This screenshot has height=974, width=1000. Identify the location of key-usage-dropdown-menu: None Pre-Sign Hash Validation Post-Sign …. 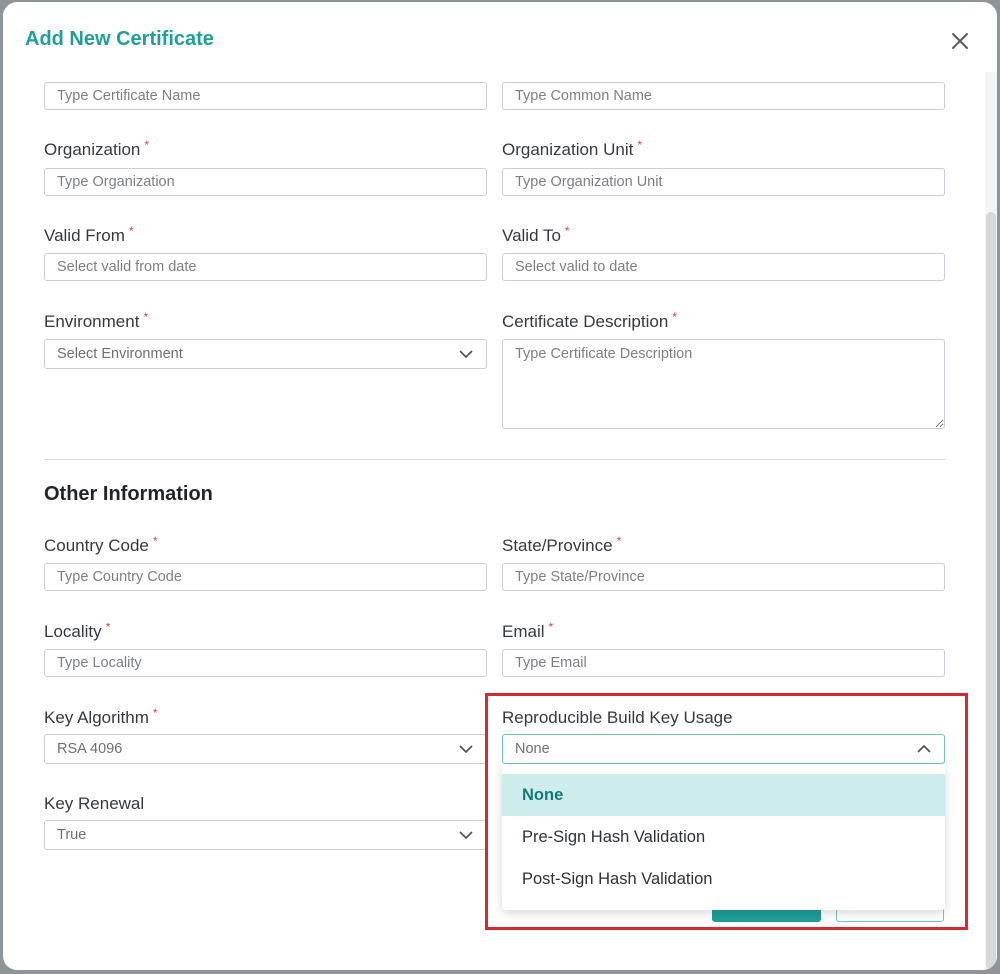
(723, 837).